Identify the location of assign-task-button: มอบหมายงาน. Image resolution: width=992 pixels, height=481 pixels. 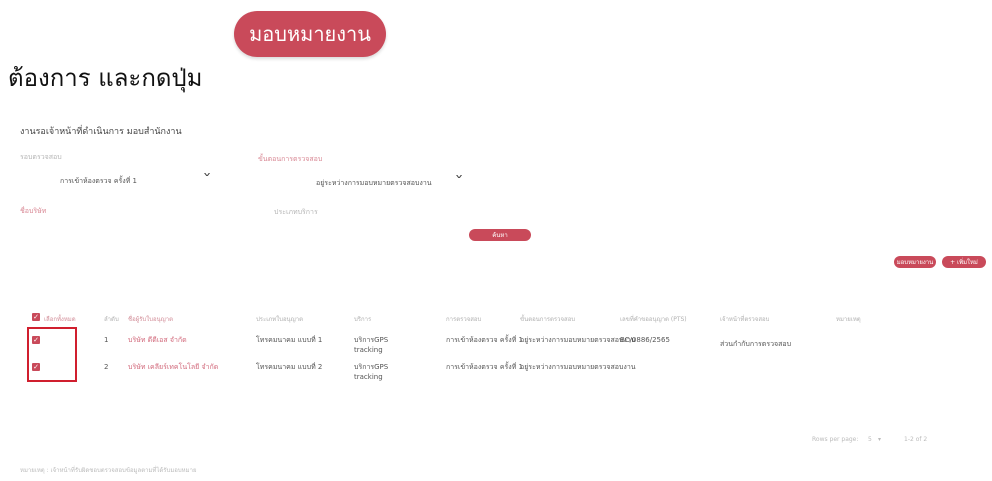
(310, 34).